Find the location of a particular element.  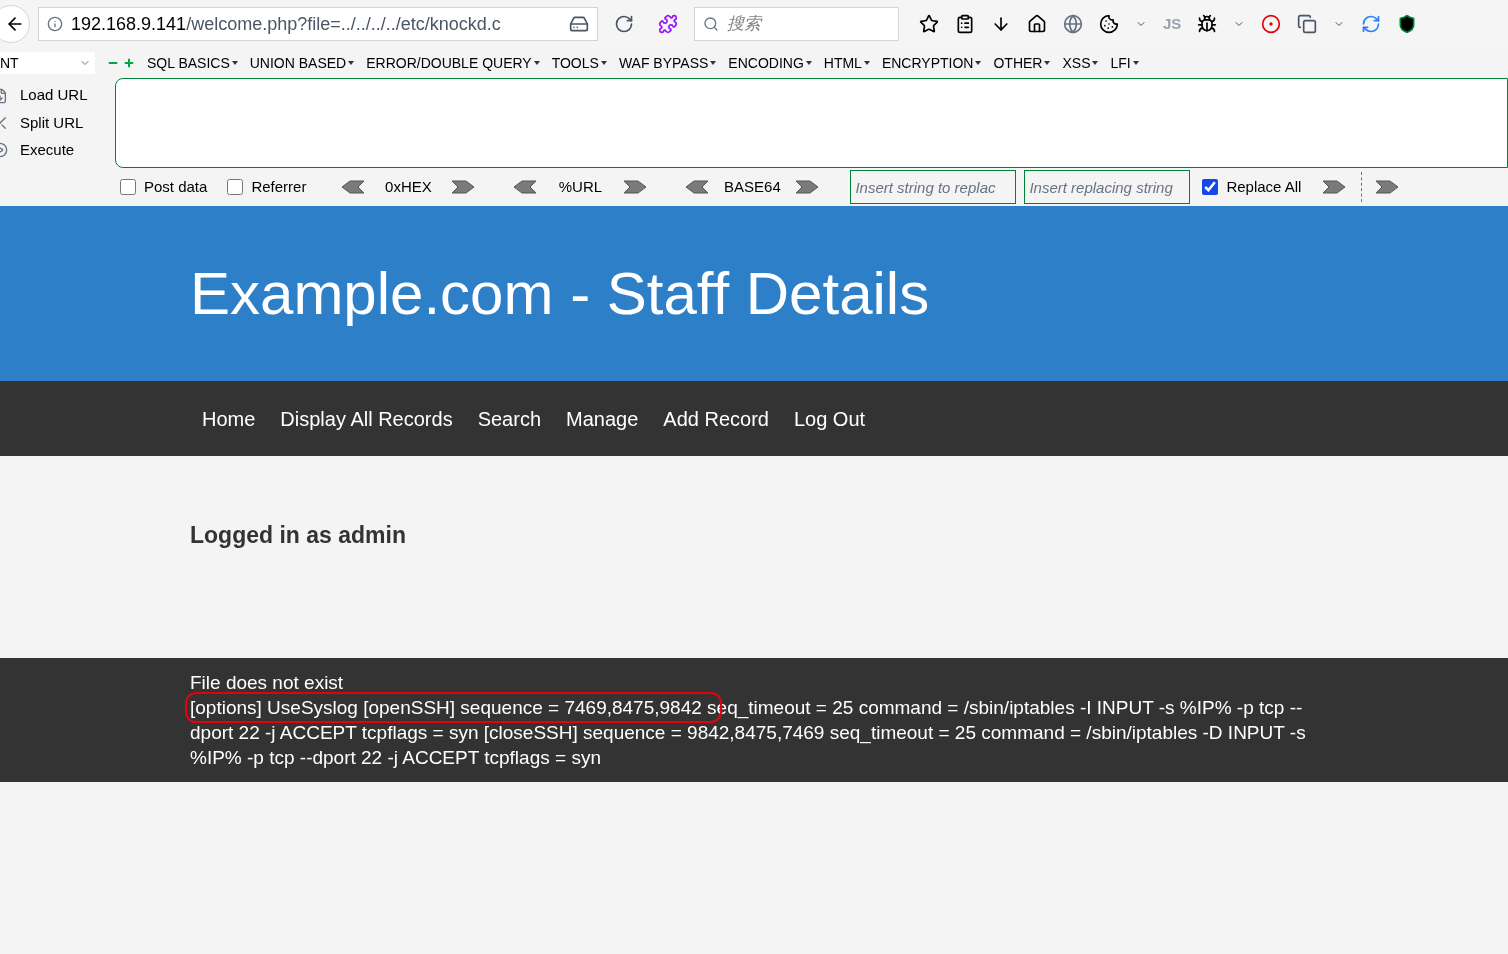

url-text: 192.168.9.141/welcome.php?file=../../../../etc/knockd.c is located at coordinates (286, 24).